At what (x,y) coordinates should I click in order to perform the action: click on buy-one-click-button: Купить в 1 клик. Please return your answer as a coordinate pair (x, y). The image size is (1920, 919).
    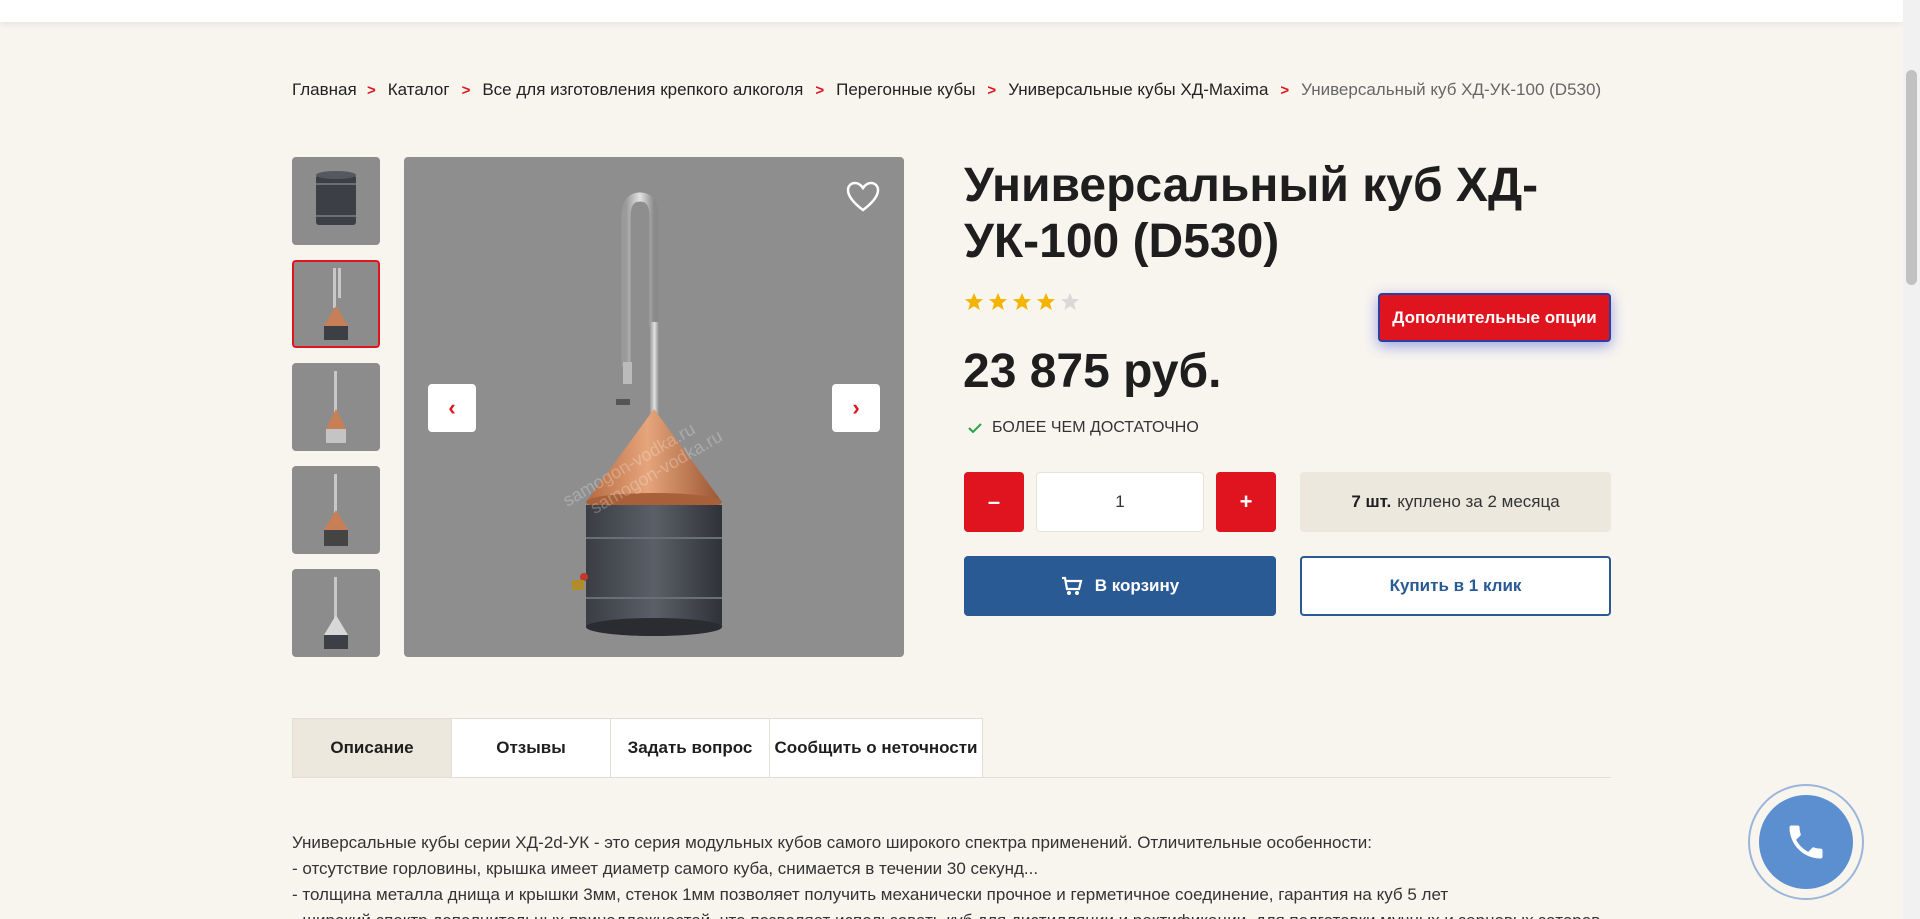
    Looking at the image, I should click on (1455, 586).